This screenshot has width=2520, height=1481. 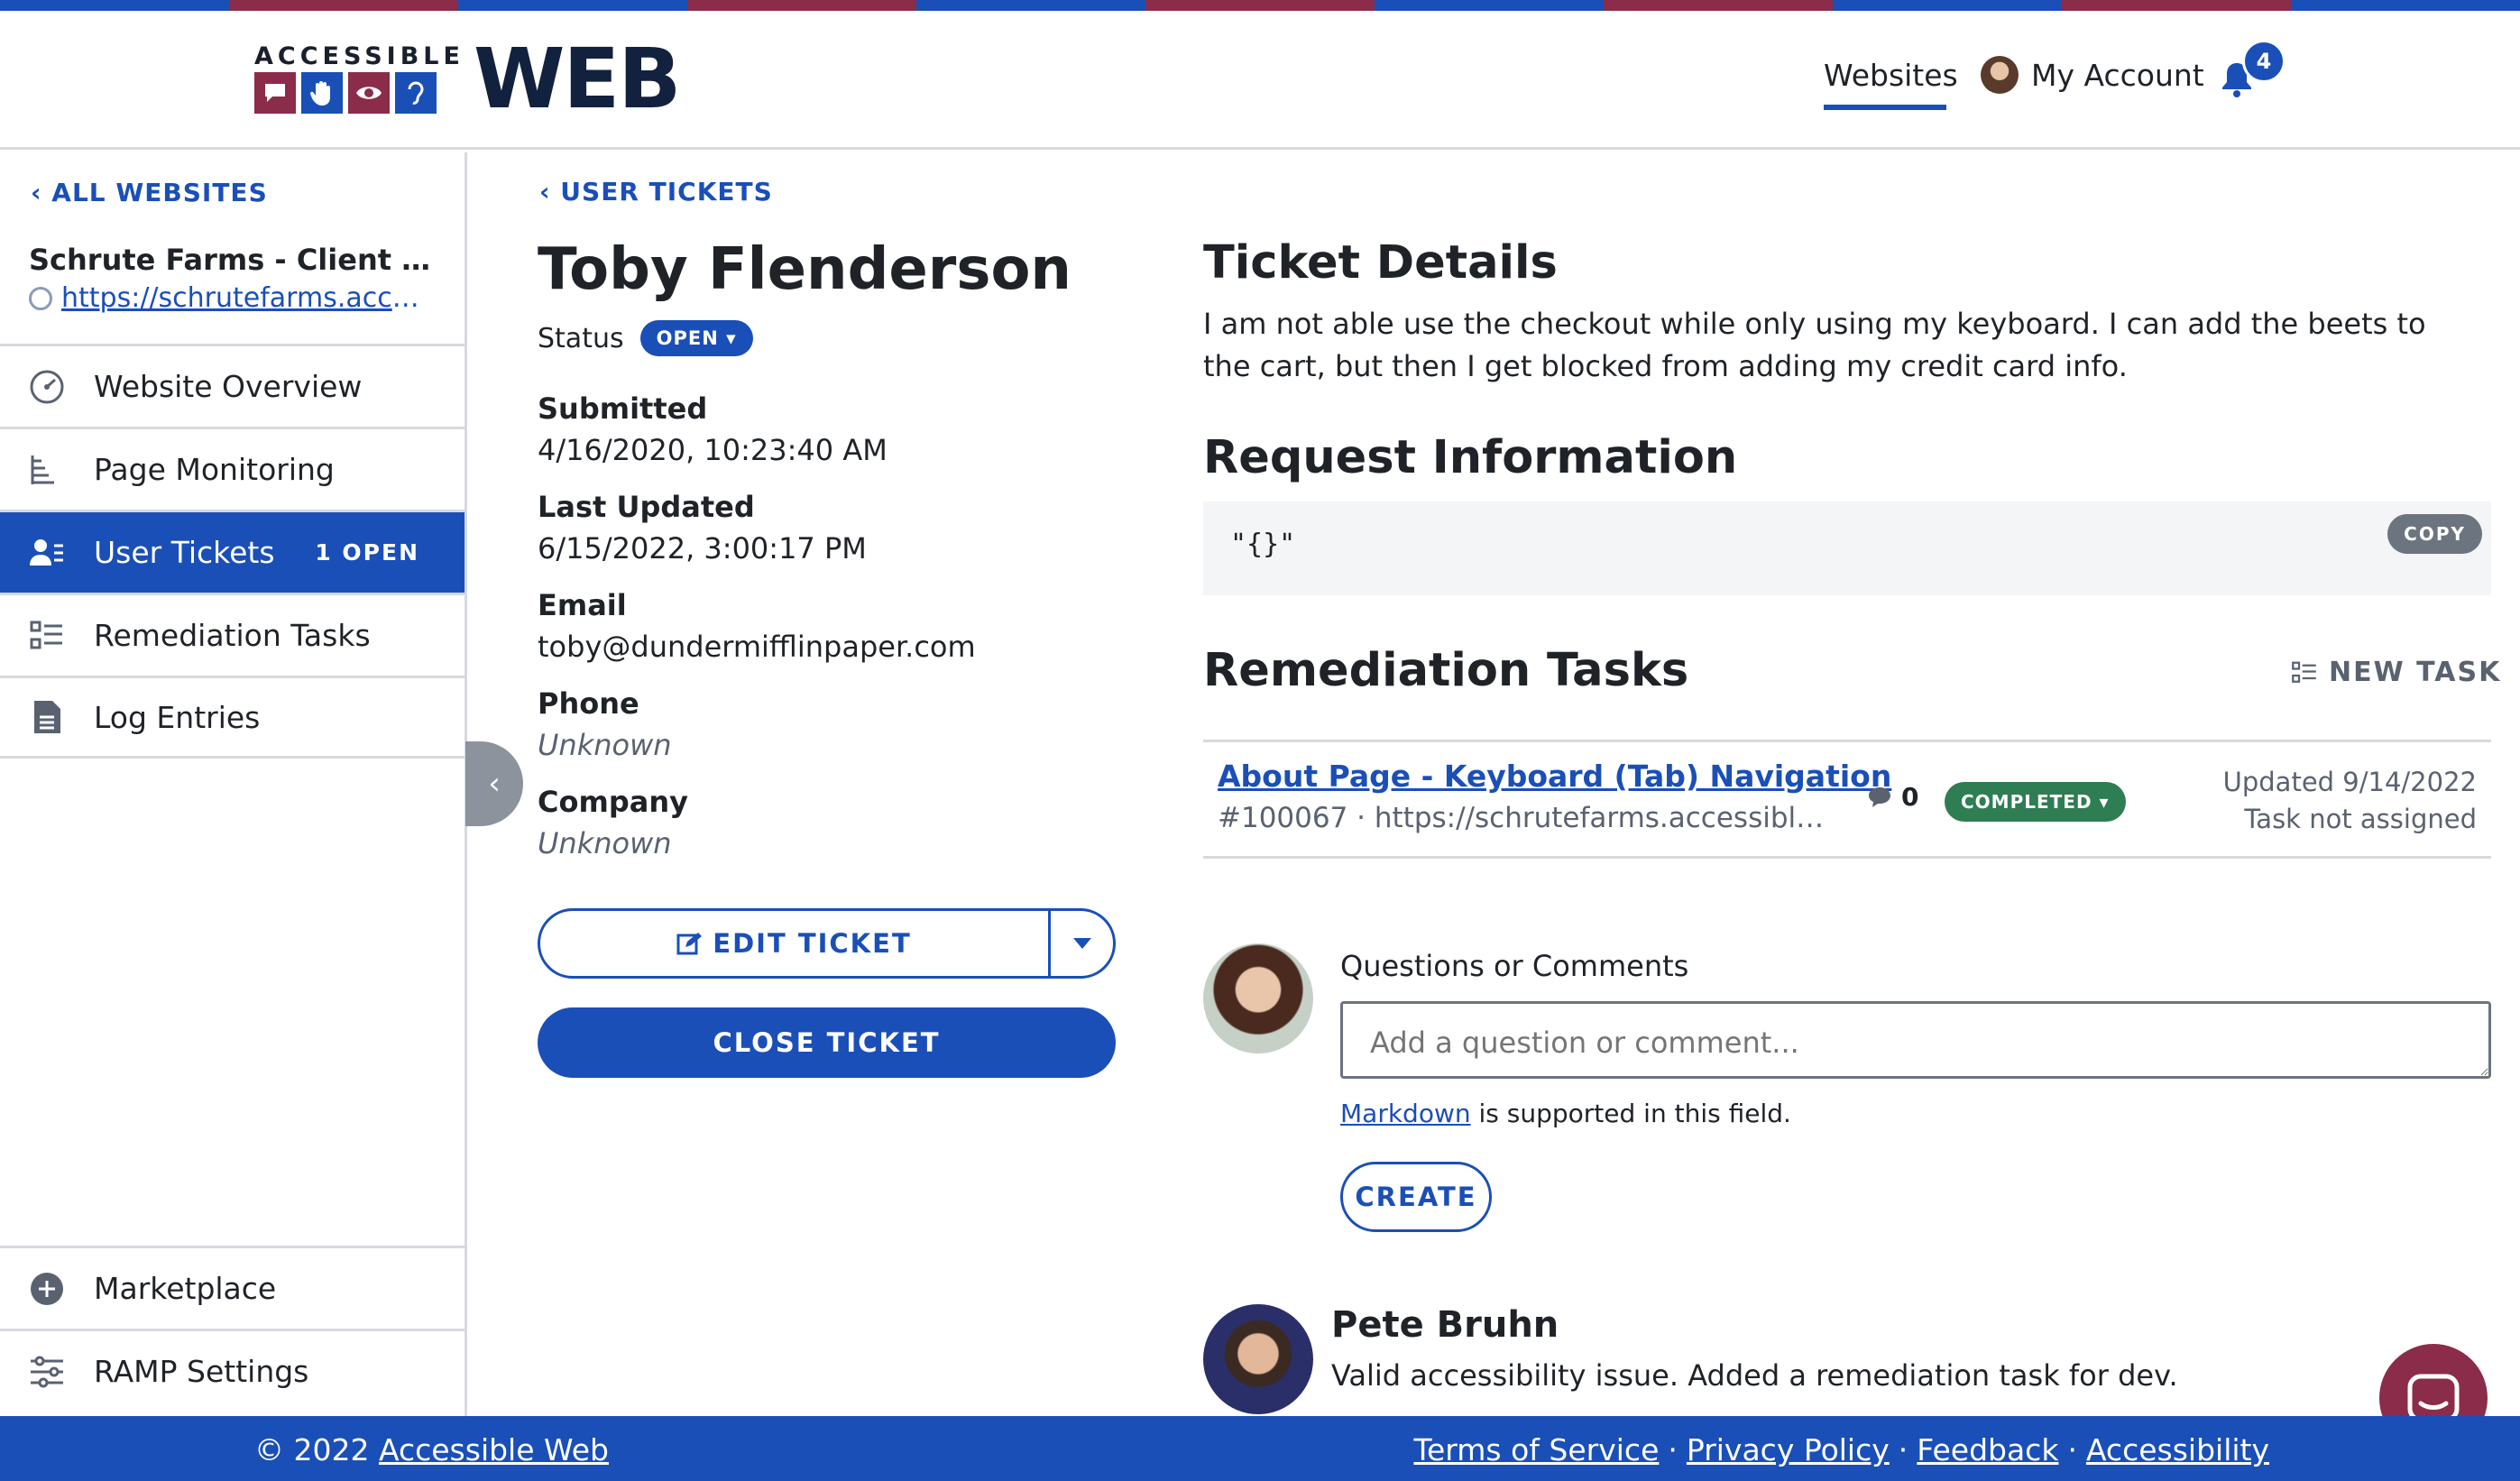 I want to click on ticket-details-heading: Ticket Details, so click(x=1381, y=263).